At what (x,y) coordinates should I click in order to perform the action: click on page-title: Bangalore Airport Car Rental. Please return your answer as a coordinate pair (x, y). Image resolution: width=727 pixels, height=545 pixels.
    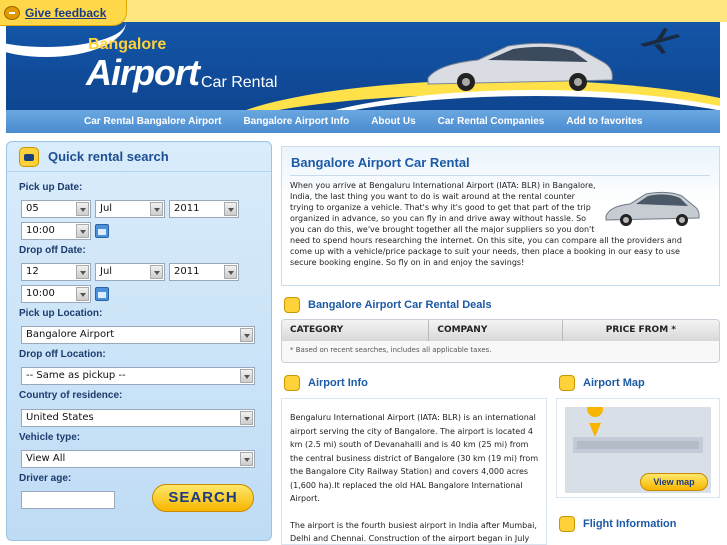
    Looking at the image, I should click on (380, 162).